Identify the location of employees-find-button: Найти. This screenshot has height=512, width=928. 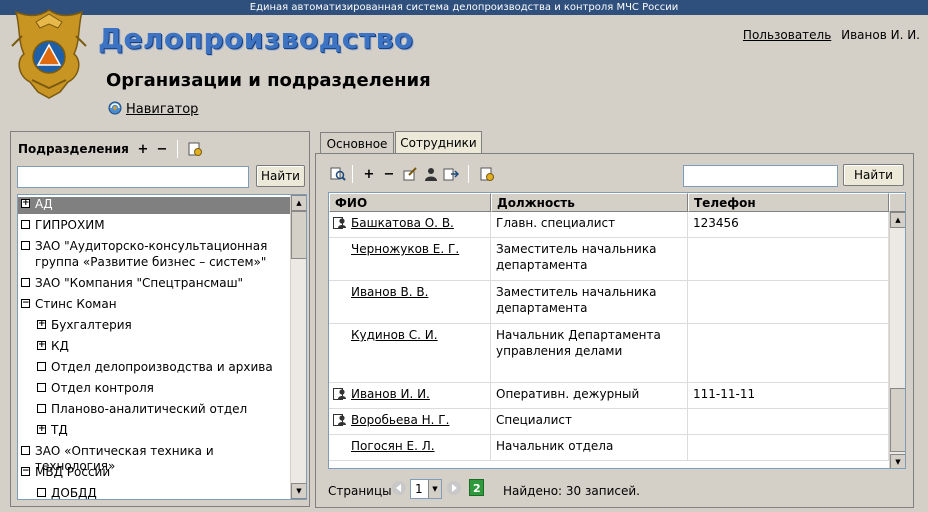
(873, 175).